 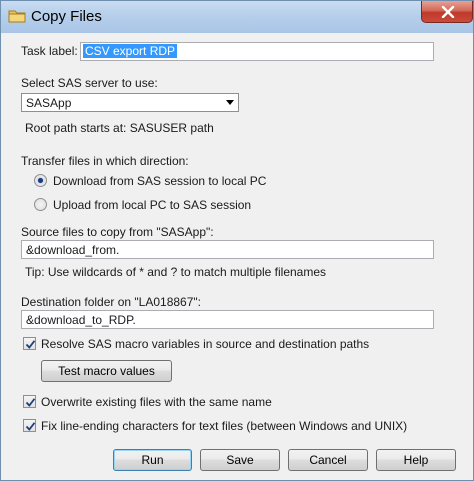 What do you see at coordinates (227, 319) in the screenshot?
I see `destination-folder-input: &download_to_RDP.` at bounding box center [227, 319].